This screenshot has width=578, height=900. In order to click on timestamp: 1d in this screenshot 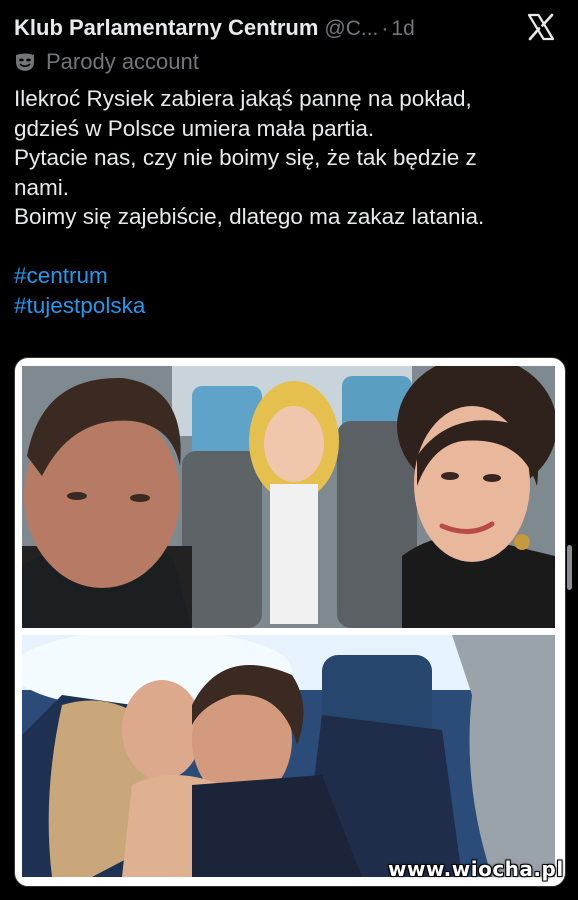, I will do `click(402, 28)`.